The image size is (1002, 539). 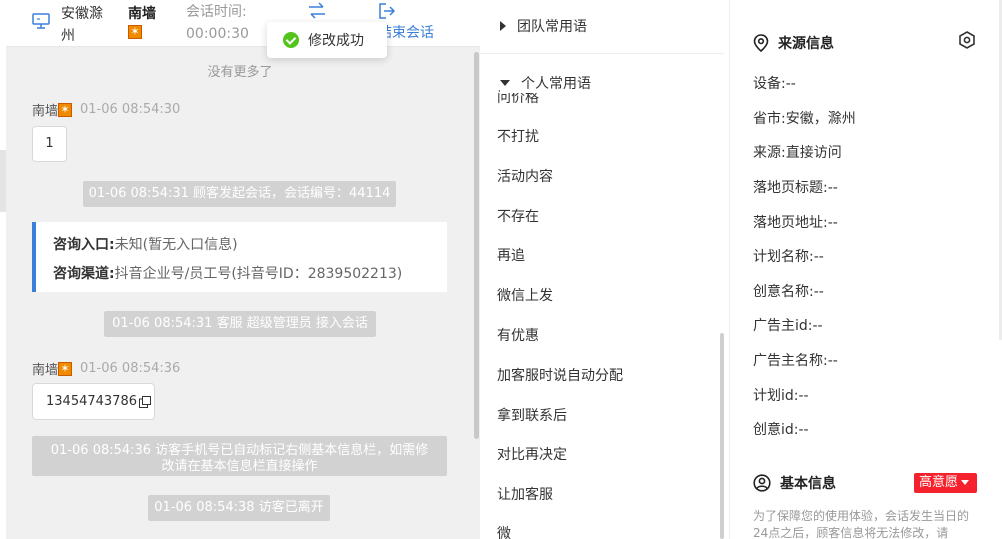 I want to click on source-info-header: 来源信息, so click(x=793, y=43).